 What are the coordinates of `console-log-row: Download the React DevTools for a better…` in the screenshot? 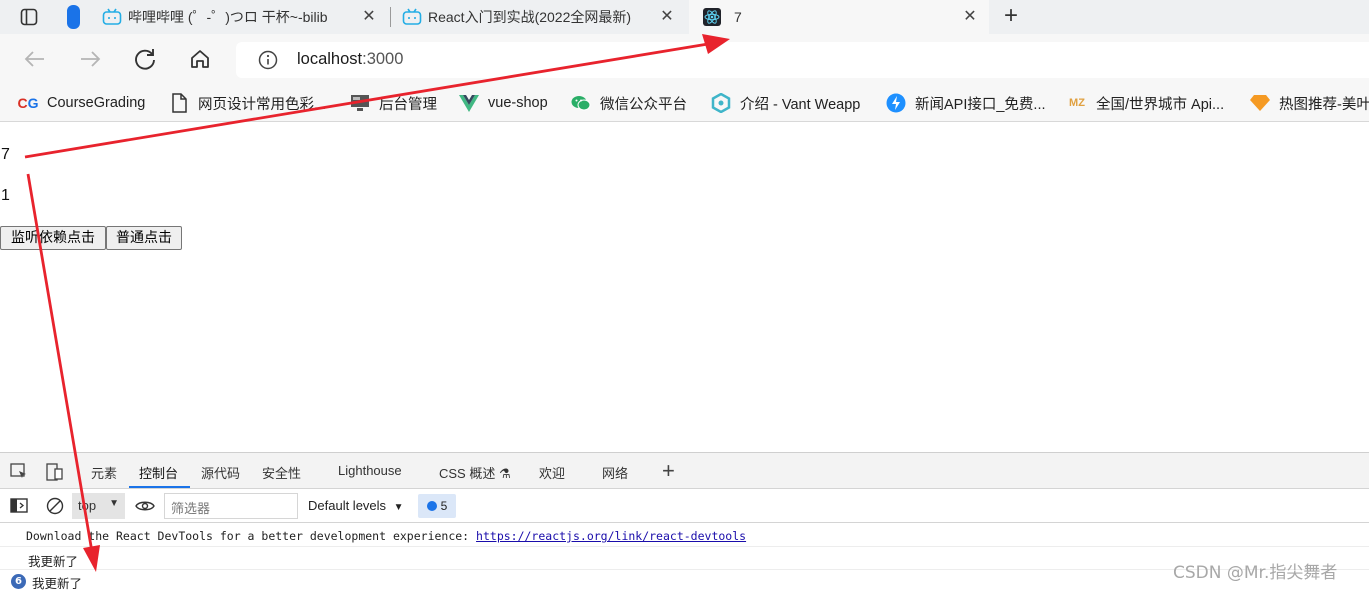 It's located at (684, 535).